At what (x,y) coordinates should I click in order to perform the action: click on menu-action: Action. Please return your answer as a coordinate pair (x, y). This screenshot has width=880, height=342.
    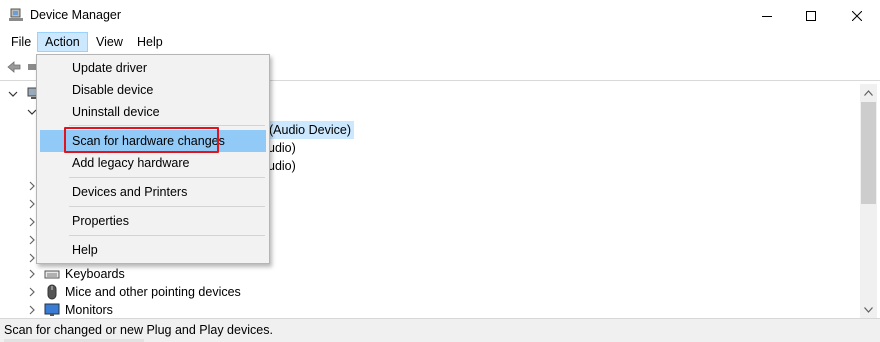
    Looking at the image, I should click on (62, 42).